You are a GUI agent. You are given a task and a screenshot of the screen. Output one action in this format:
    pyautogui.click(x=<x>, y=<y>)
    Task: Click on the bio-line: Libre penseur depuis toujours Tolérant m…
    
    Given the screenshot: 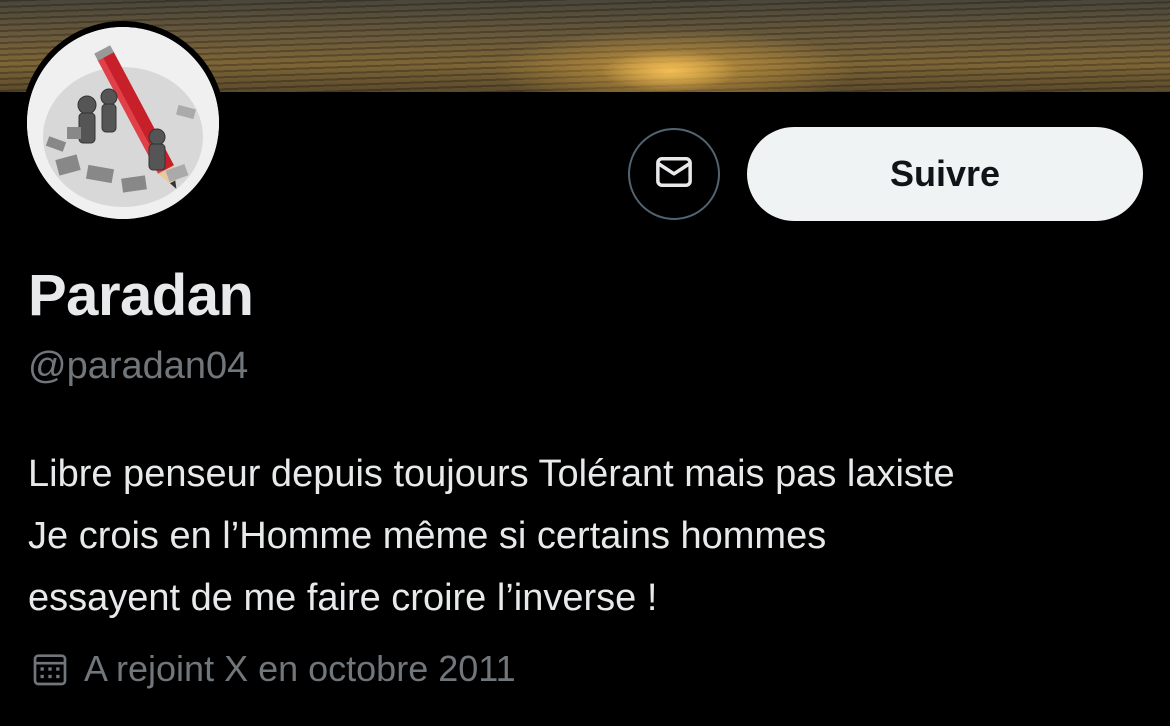 What is the action you would take?
    pyautogui.click(x=491, y=474)
    